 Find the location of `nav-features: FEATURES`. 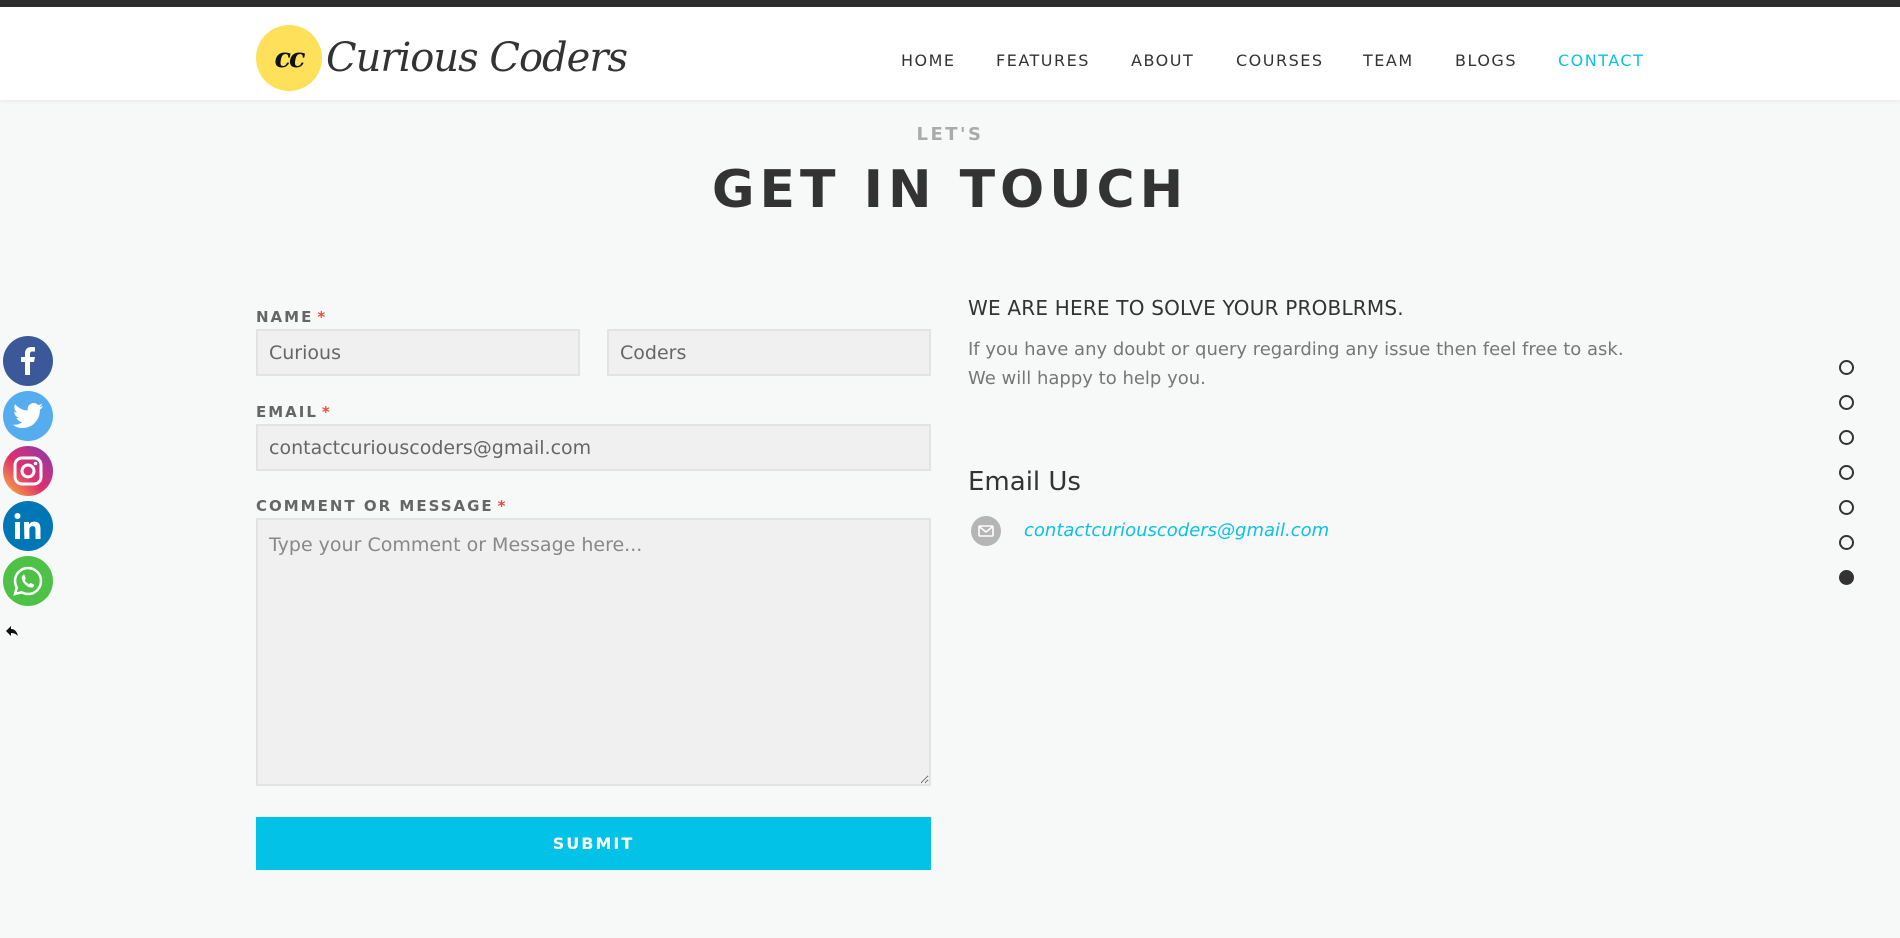

nav-features: FEATURES is located at coordinates (1043, 60).